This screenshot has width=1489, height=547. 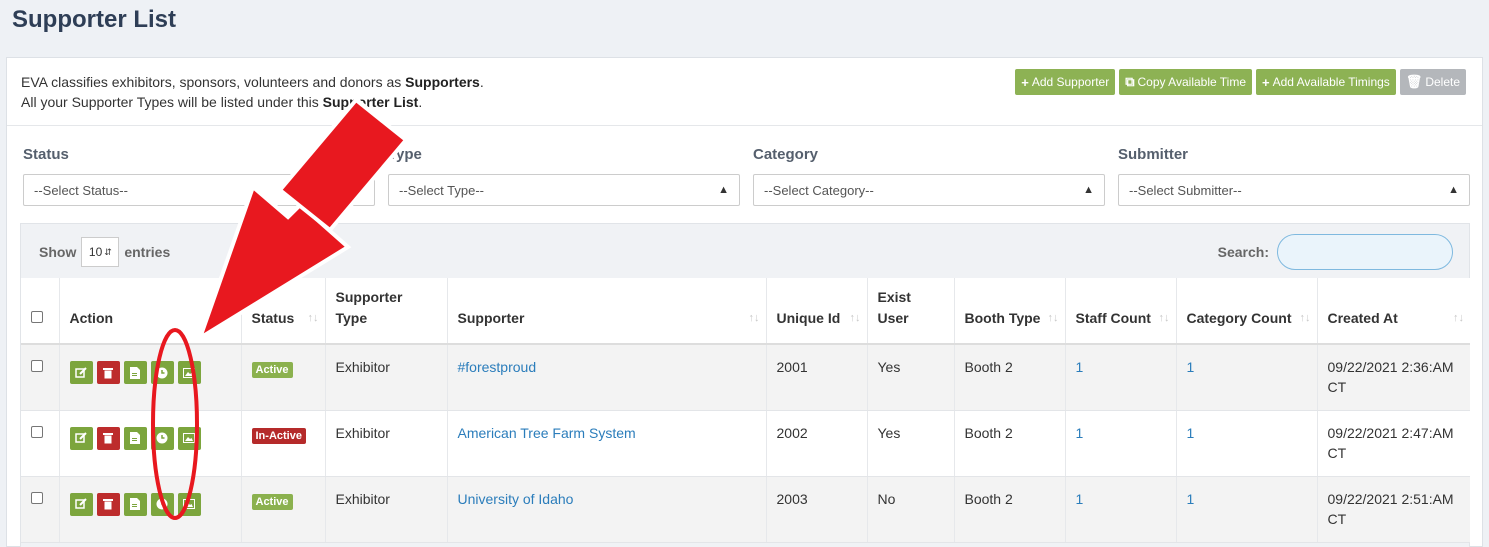 I want to click on plus-icon: +, so click(x=1266, y=82).